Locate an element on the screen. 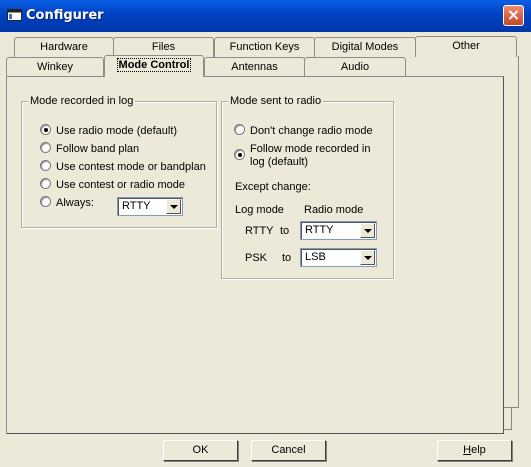 This screenshot has width=531, height=467. tab-hardware: Hardware is located at coordinates (64, 47).